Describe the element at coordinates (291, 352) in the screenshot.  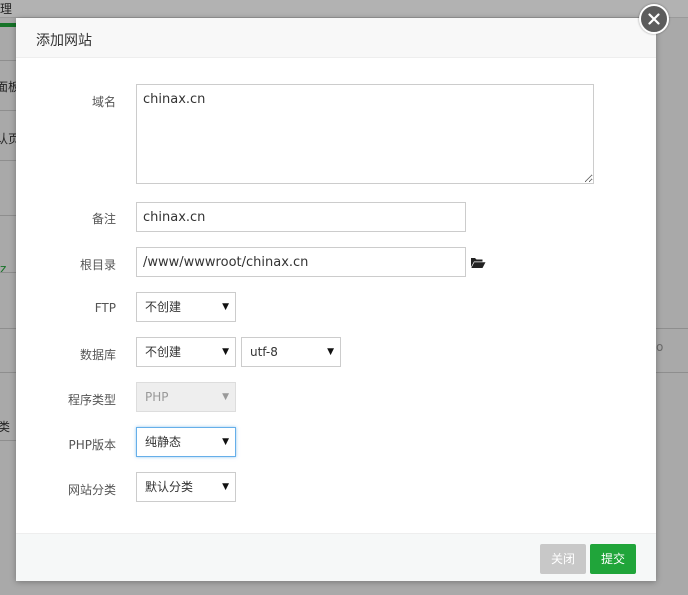
I see `charset-select: utf-8 ▼` at that location.